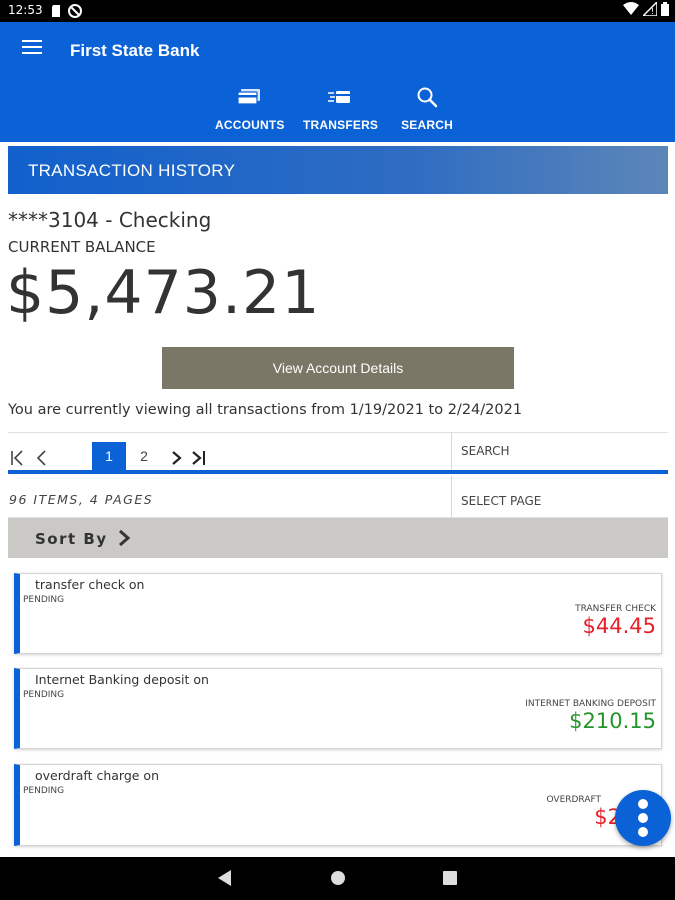  I want to click on nav-search-label: SEARCH, so click(427, 125).